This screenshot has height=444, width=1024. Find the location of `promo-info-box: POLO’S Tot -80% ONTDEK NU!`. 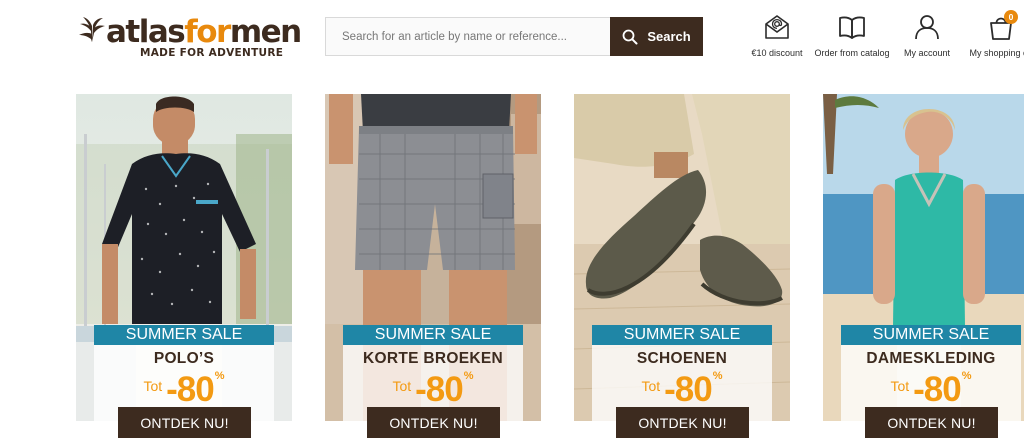

promo-info-box: POLO’S Tot -80% ONTDEK NU! is located at coordinates (184, 394).